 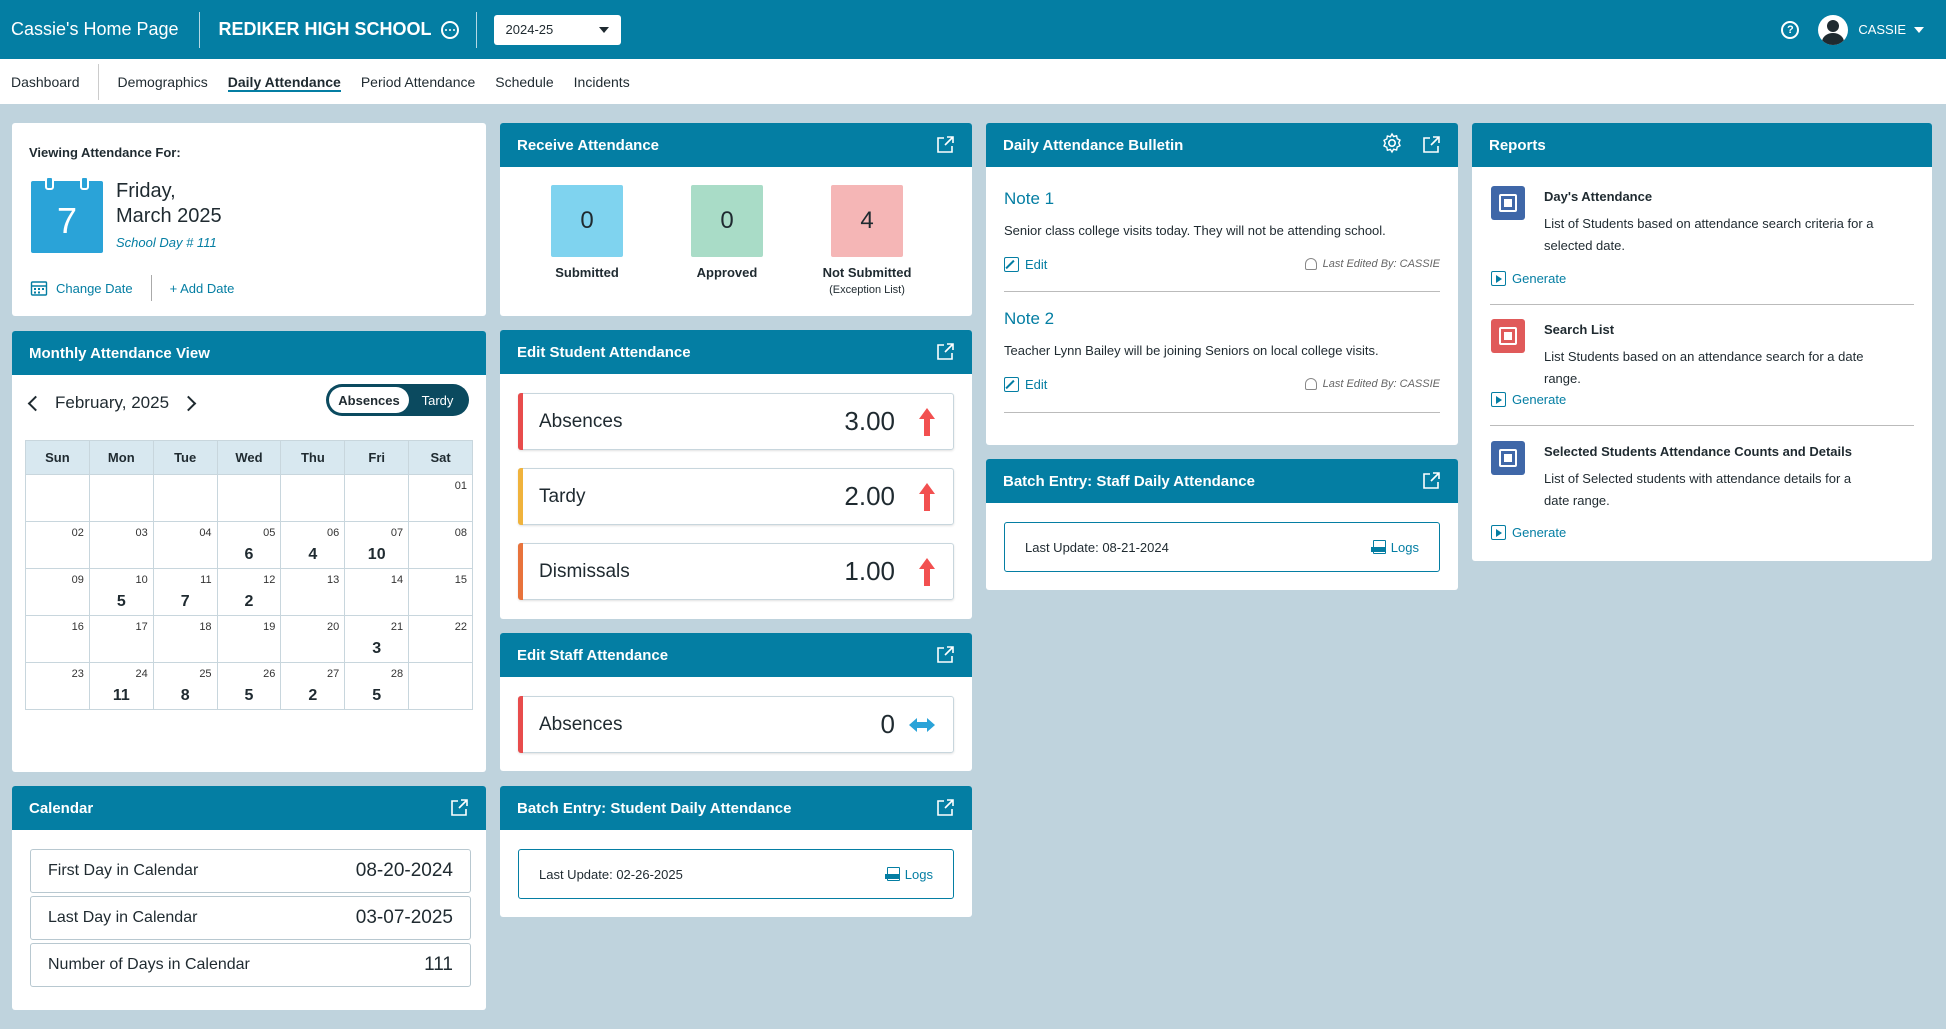 I want to click on calendar-day-cell: 06 4, so click(x=313, y=545).